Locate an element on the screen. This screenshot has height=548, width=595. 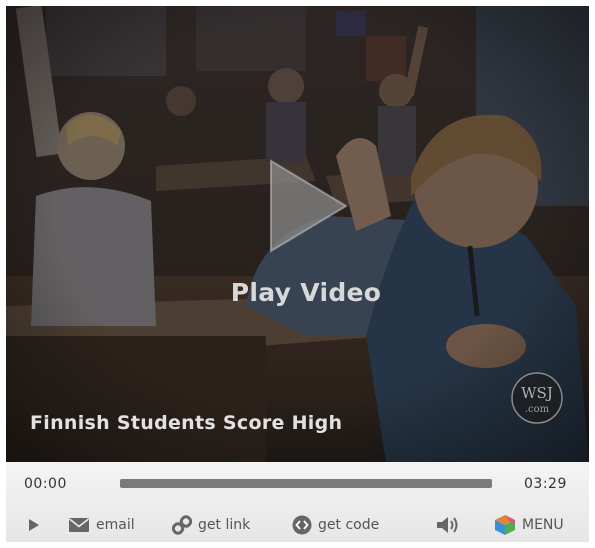
get-link-label: get link is located at coordinates (224, 525).